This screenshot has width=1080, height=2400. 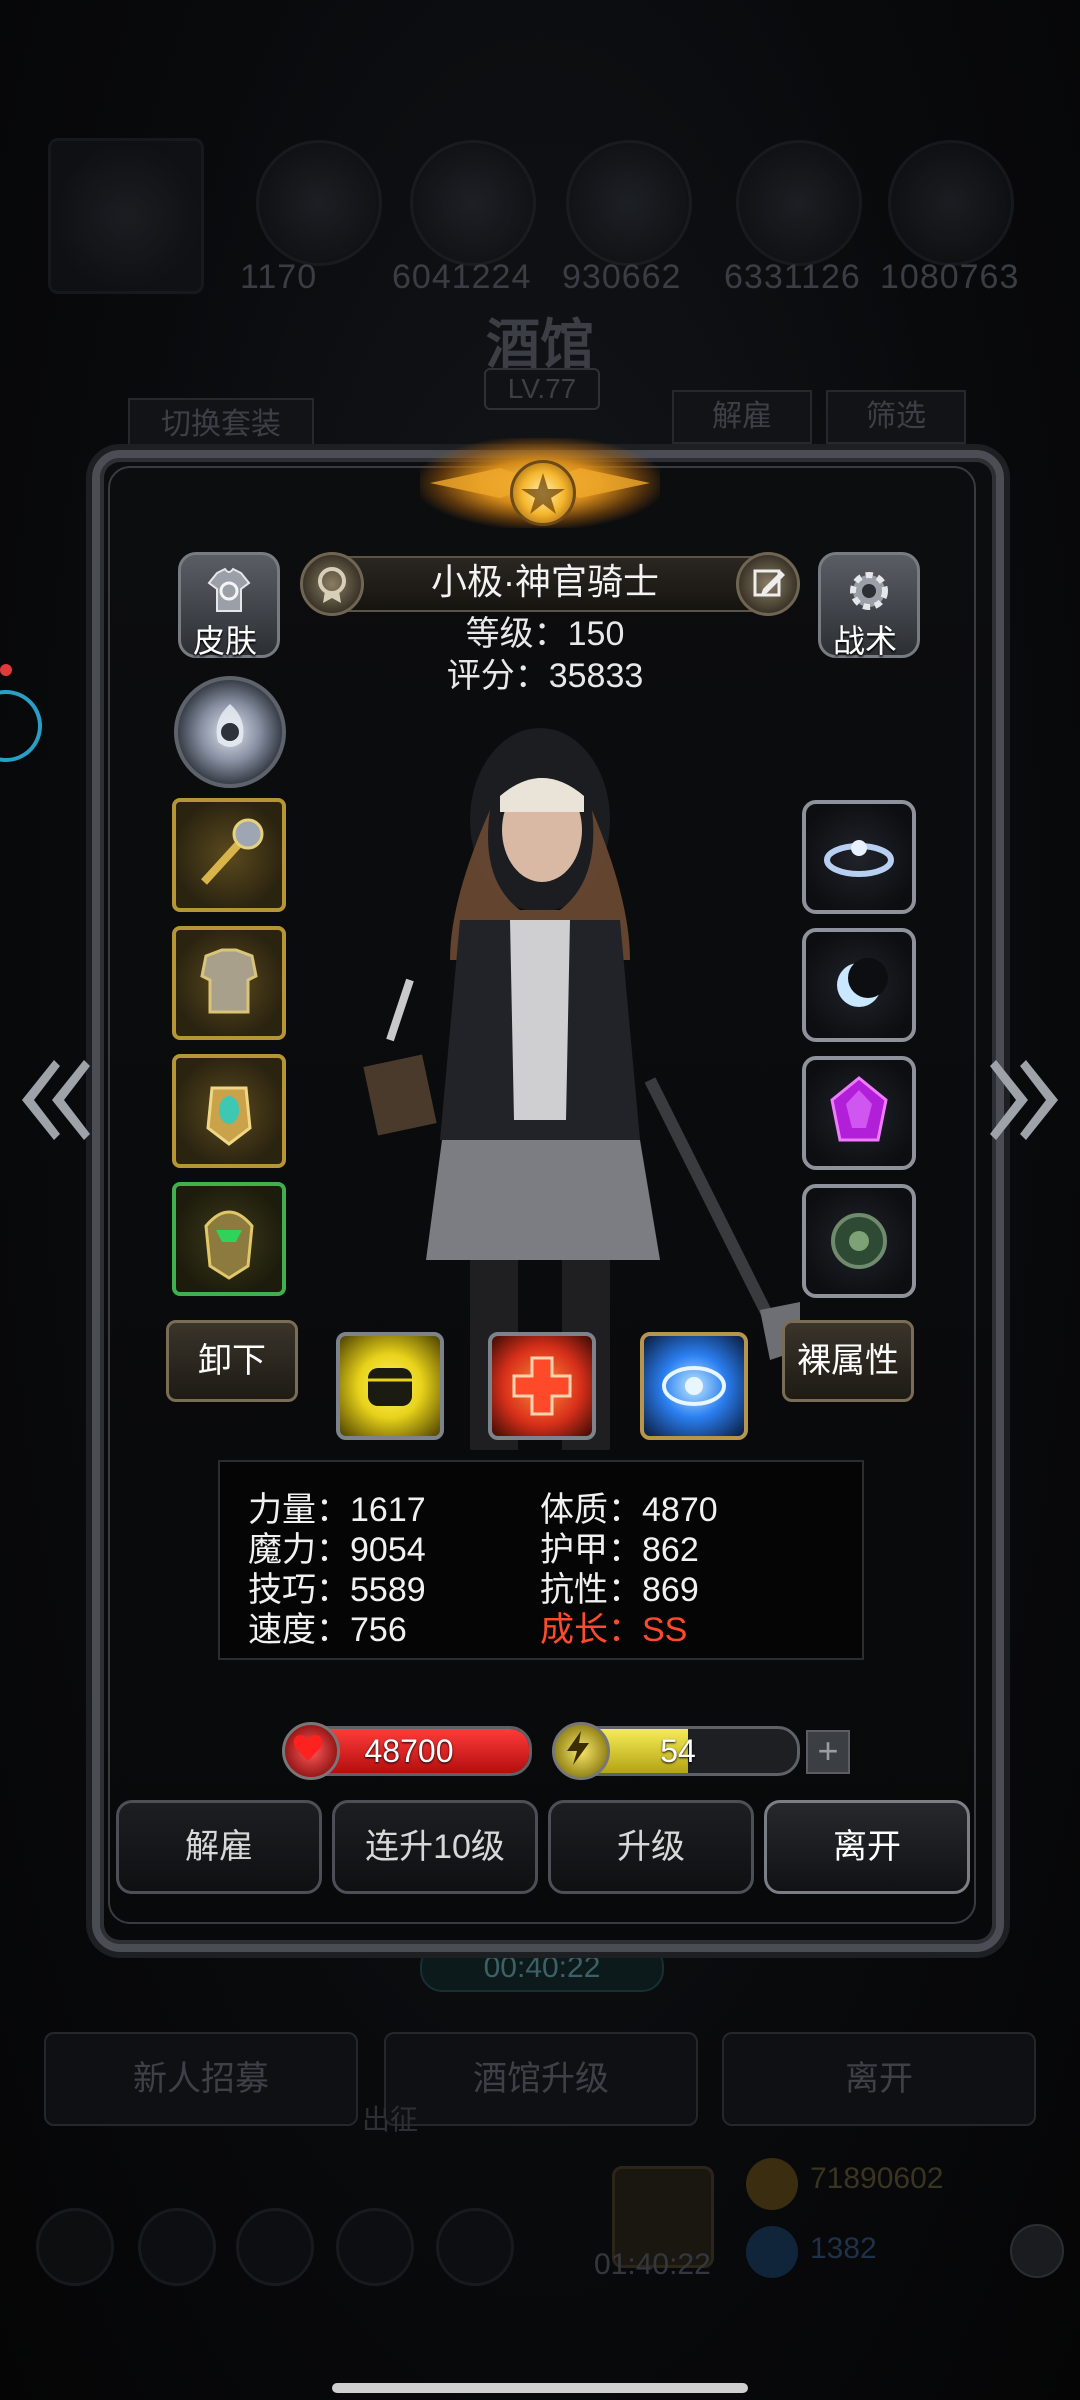 I want to click on bg-leave-button: 离开, so click(x=879, y=2079).